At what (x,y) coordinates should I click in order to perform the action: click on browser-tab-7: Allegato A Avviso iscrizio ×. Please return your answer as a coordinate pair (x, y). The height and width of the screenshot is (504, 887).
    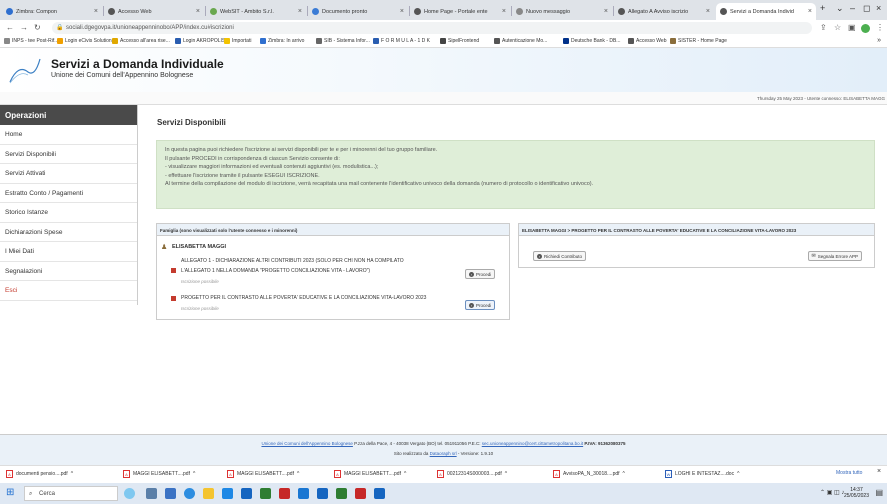
    Looking at the image, I should click on (664, 11).